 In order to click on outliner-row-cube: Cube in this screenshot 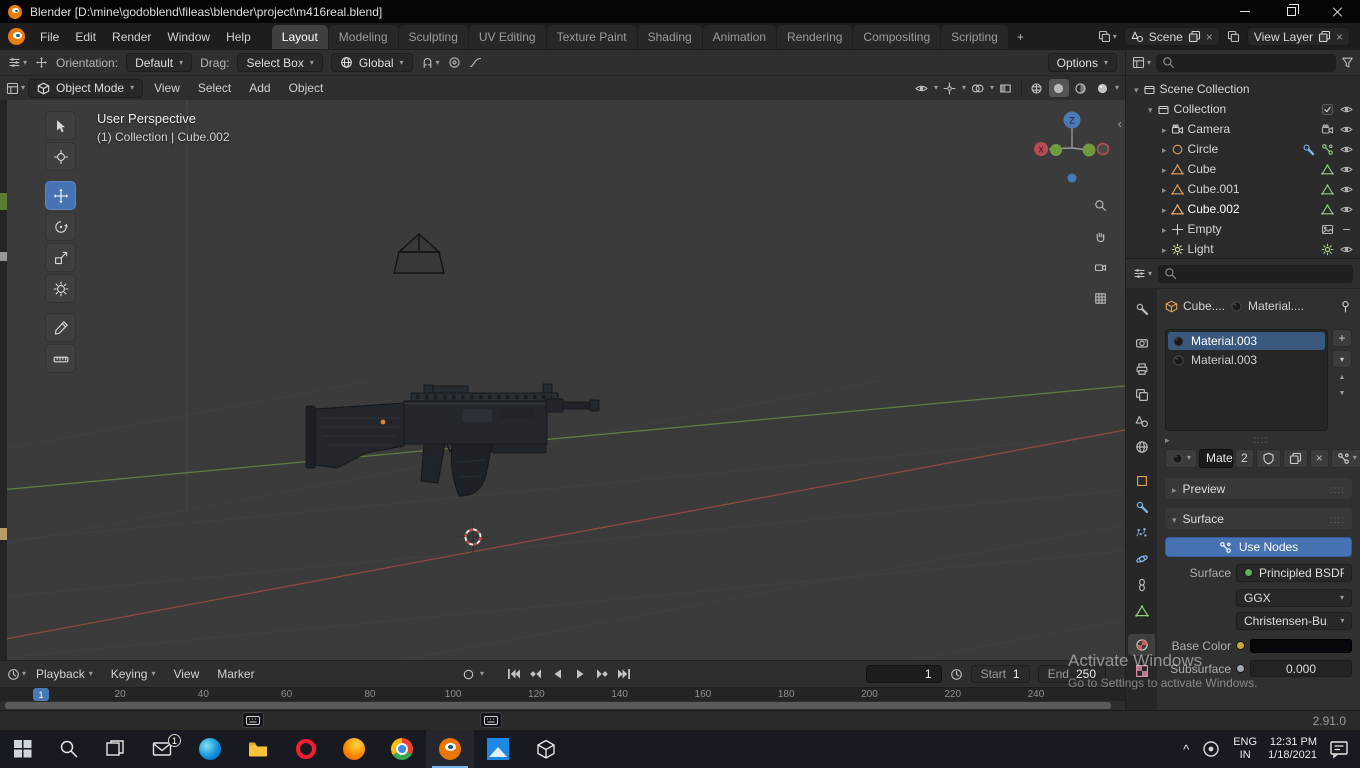, I will do `click(1243, 169)`.